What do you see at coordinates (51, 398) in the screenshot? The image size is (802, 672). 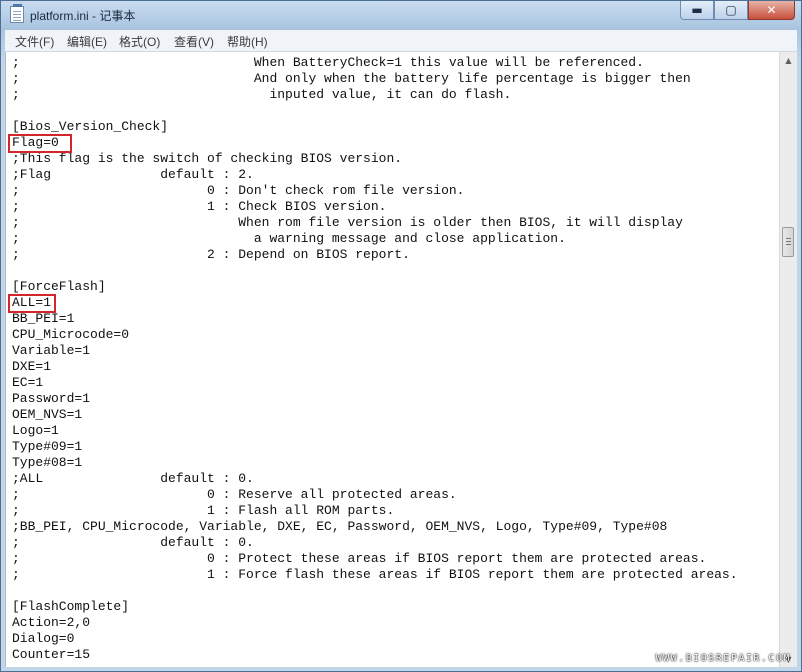 I see `text-line: Password=1` at bounding box center [51, 398].